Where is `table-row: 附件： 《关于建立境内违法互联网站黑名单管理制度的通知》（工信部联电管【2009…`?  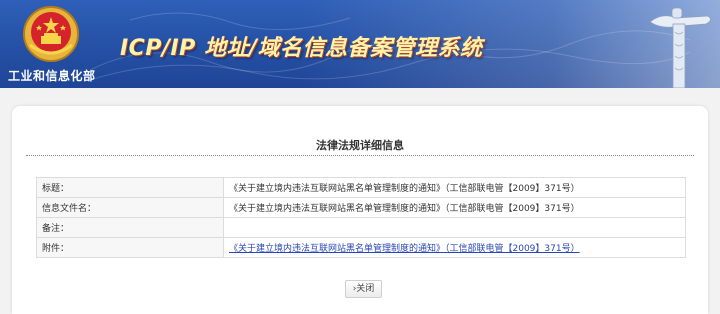 table-row: 附件： 《关于建立境内违法互联网站黑名单管理制度的通知》（工信部联电管【2009… is located at coordinates (361, 247).